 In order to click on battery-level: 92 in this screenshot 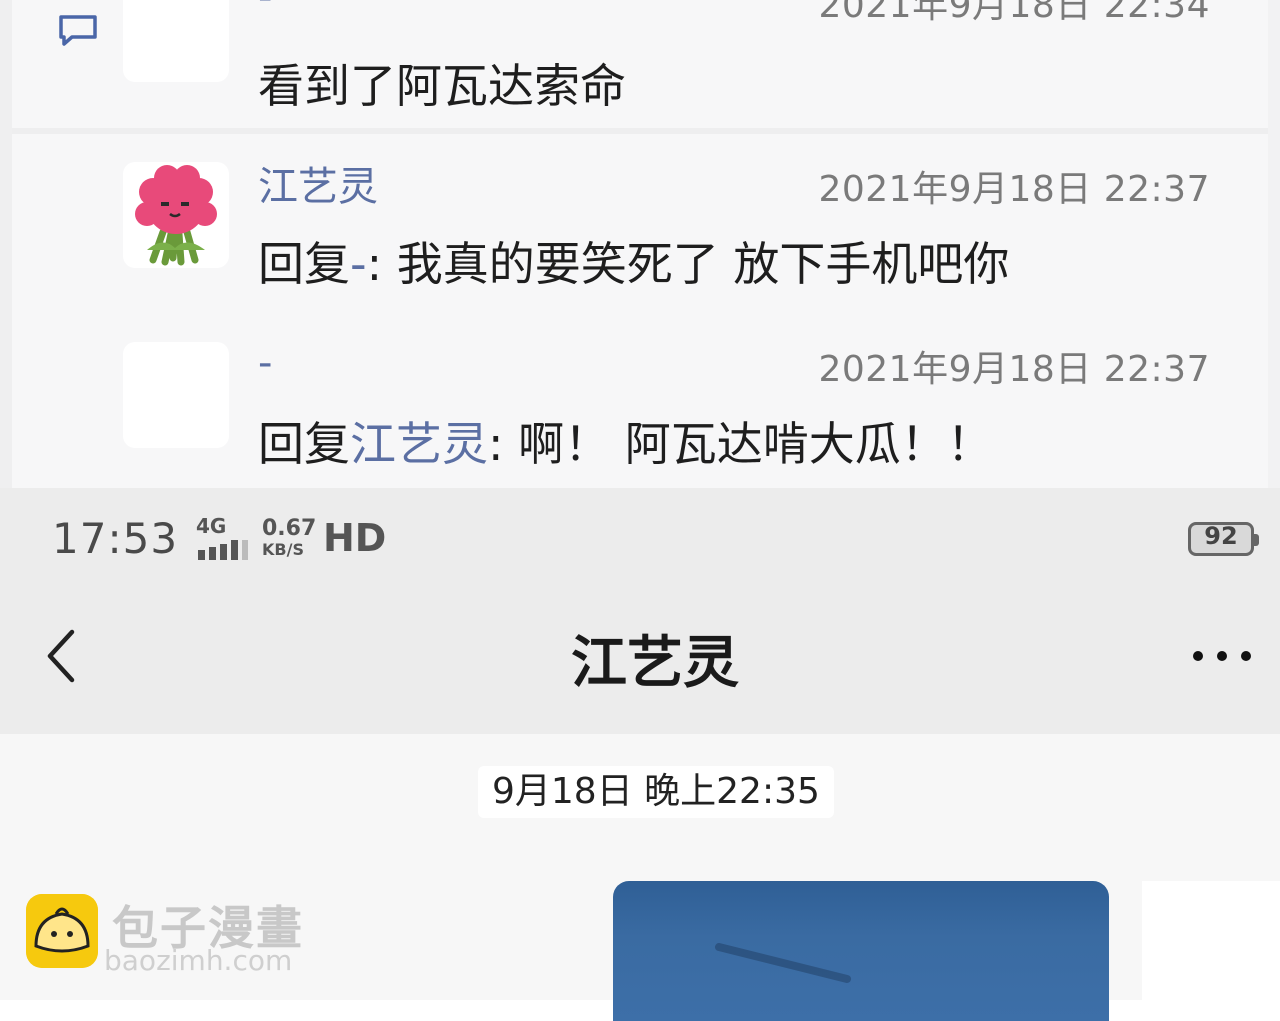, I will do `click(1221, 536)`.